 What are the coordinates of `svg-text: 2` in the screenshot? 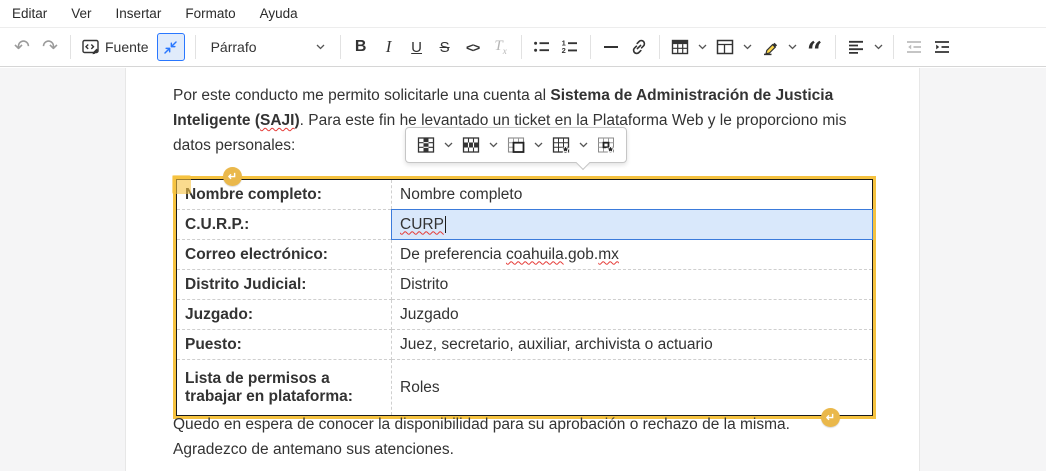 It's located at (563, 50).